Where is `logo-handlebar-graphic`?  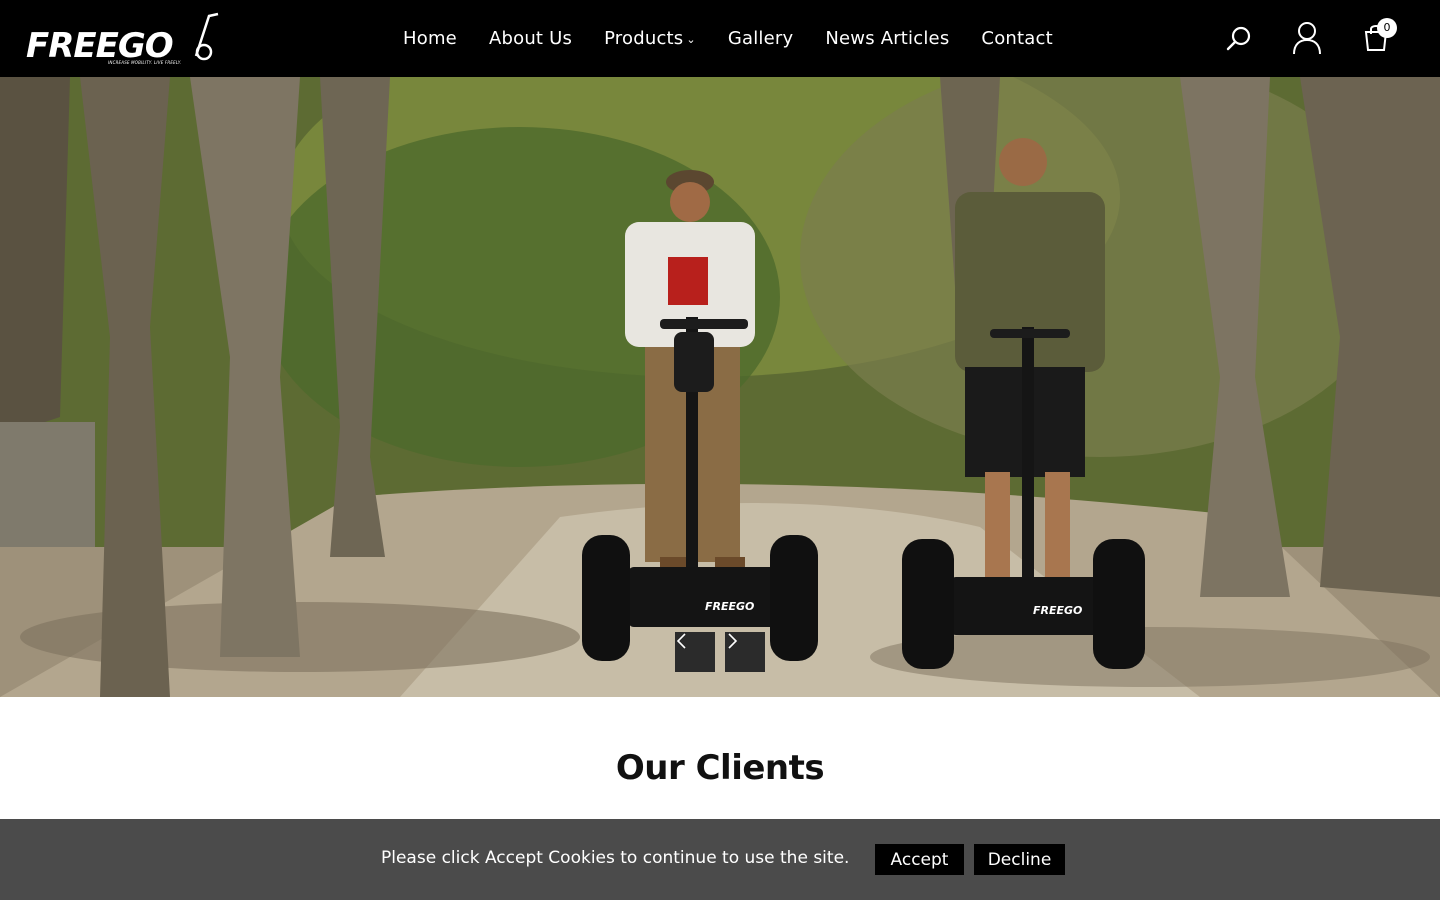
logo-handlebar-graphic is located at coordinates (206, 36).